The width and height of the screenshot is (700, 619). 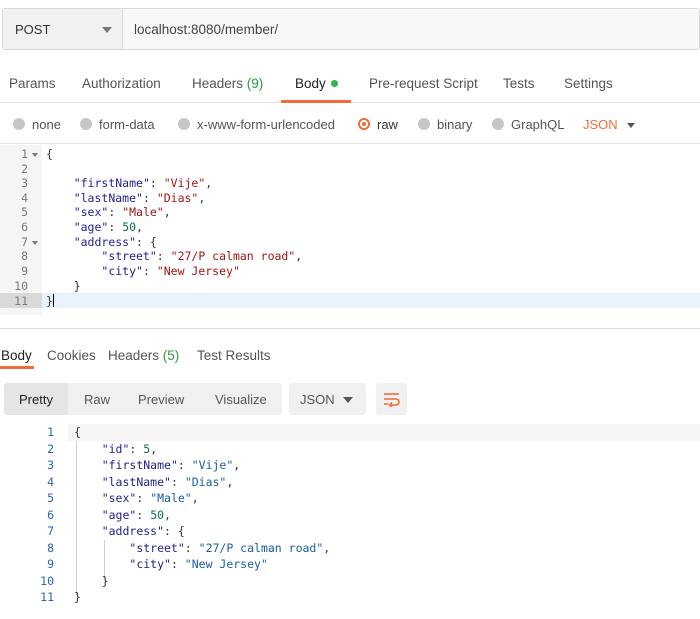 I want to click on tab-settings-label: Settings, so click(x=588, y=83).